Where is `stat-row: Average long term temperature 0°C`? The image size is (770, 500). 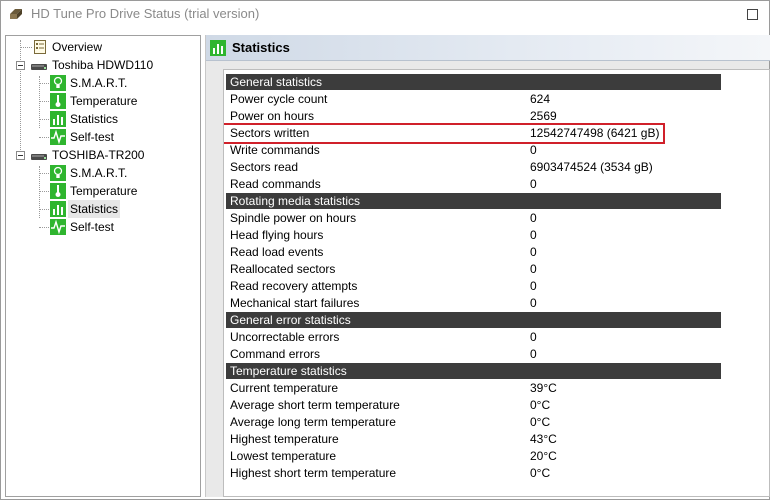 stat-row: Average long term temperature 0°C is located at coordinates (494, 422).